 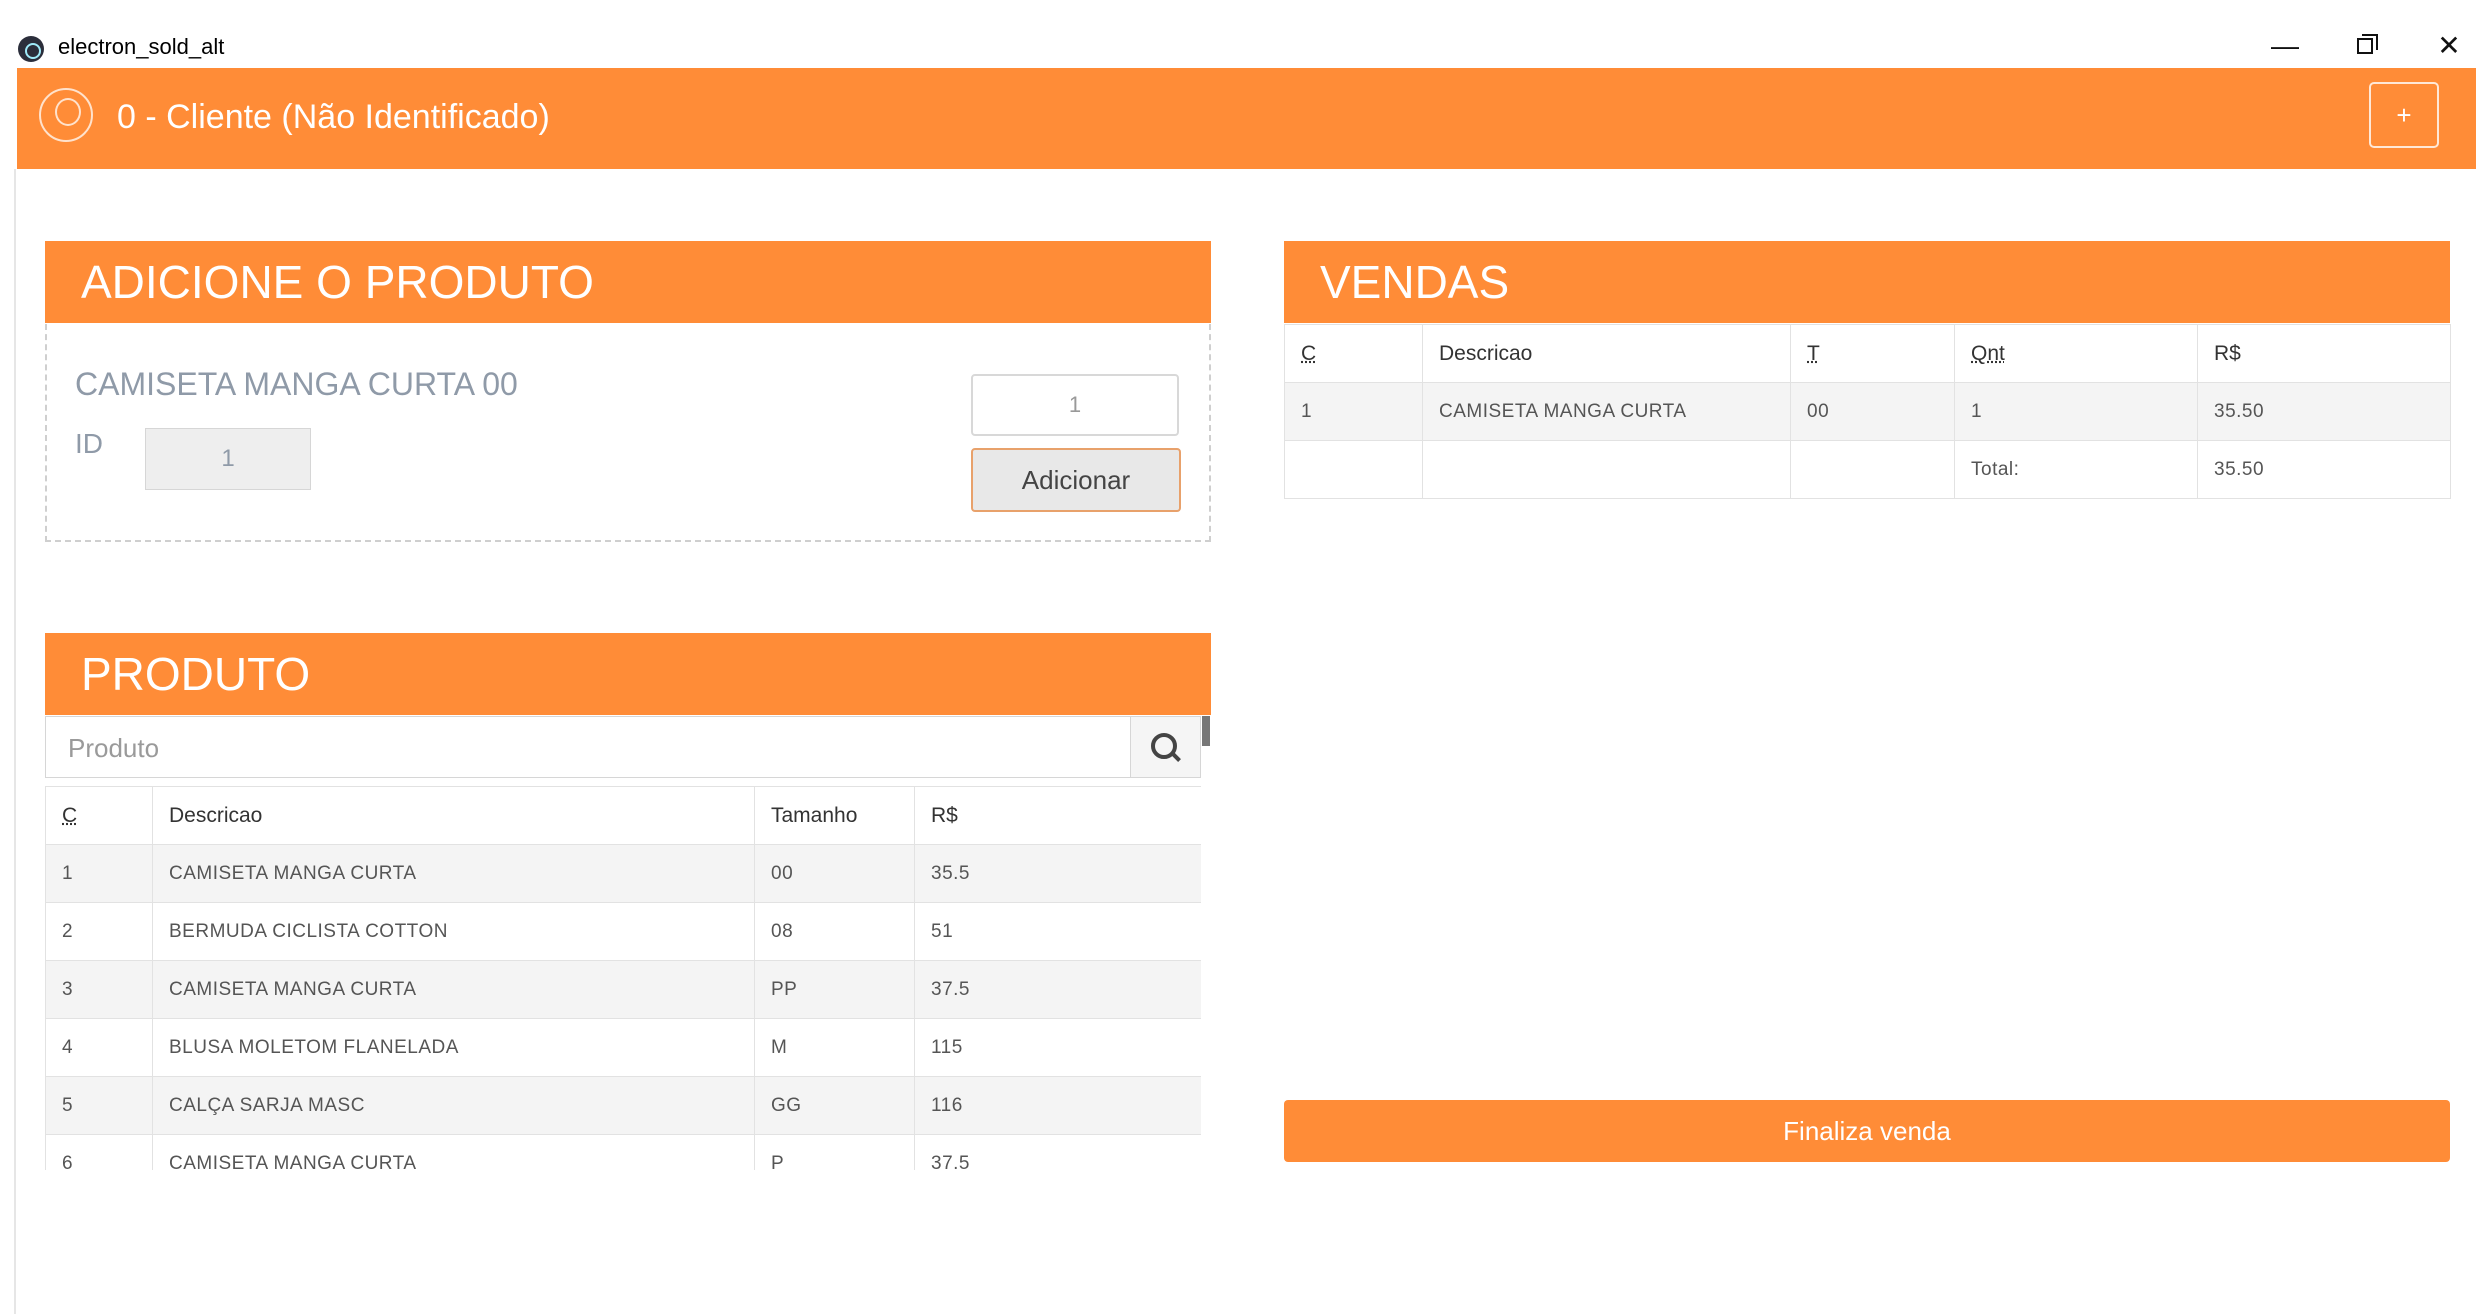 What do you see at coordinates (2404, 115) in the screenshot?
I see `add-customer-button: +` at bounding box center [2404, 115].